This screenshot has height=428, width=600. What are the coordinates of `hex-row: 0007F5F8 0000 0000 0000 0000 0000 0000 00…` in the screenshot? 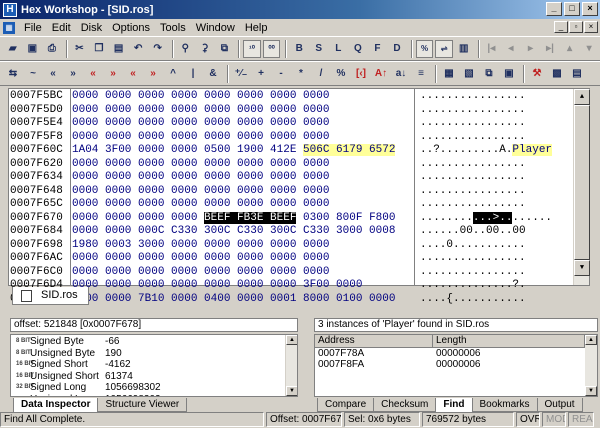 It's located at (296, 138).